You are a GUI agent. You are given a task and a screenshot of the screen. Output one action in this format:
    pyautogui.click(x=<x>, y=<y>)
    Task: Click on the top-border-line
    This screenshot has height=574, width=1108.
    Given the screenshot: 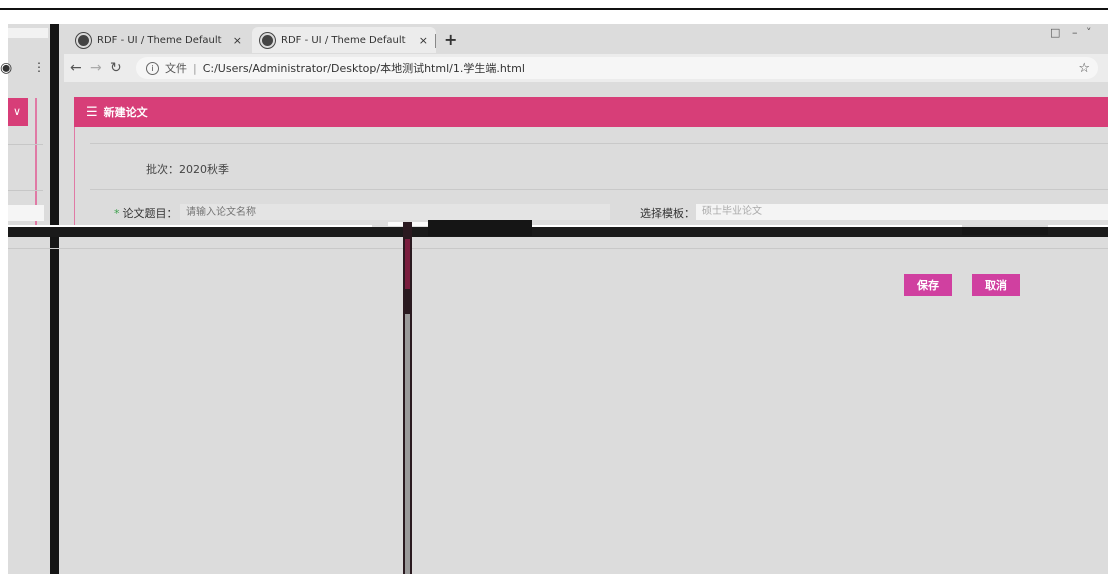 What is the action you would take?
    pyautogui.click(x=554, y=9)
    